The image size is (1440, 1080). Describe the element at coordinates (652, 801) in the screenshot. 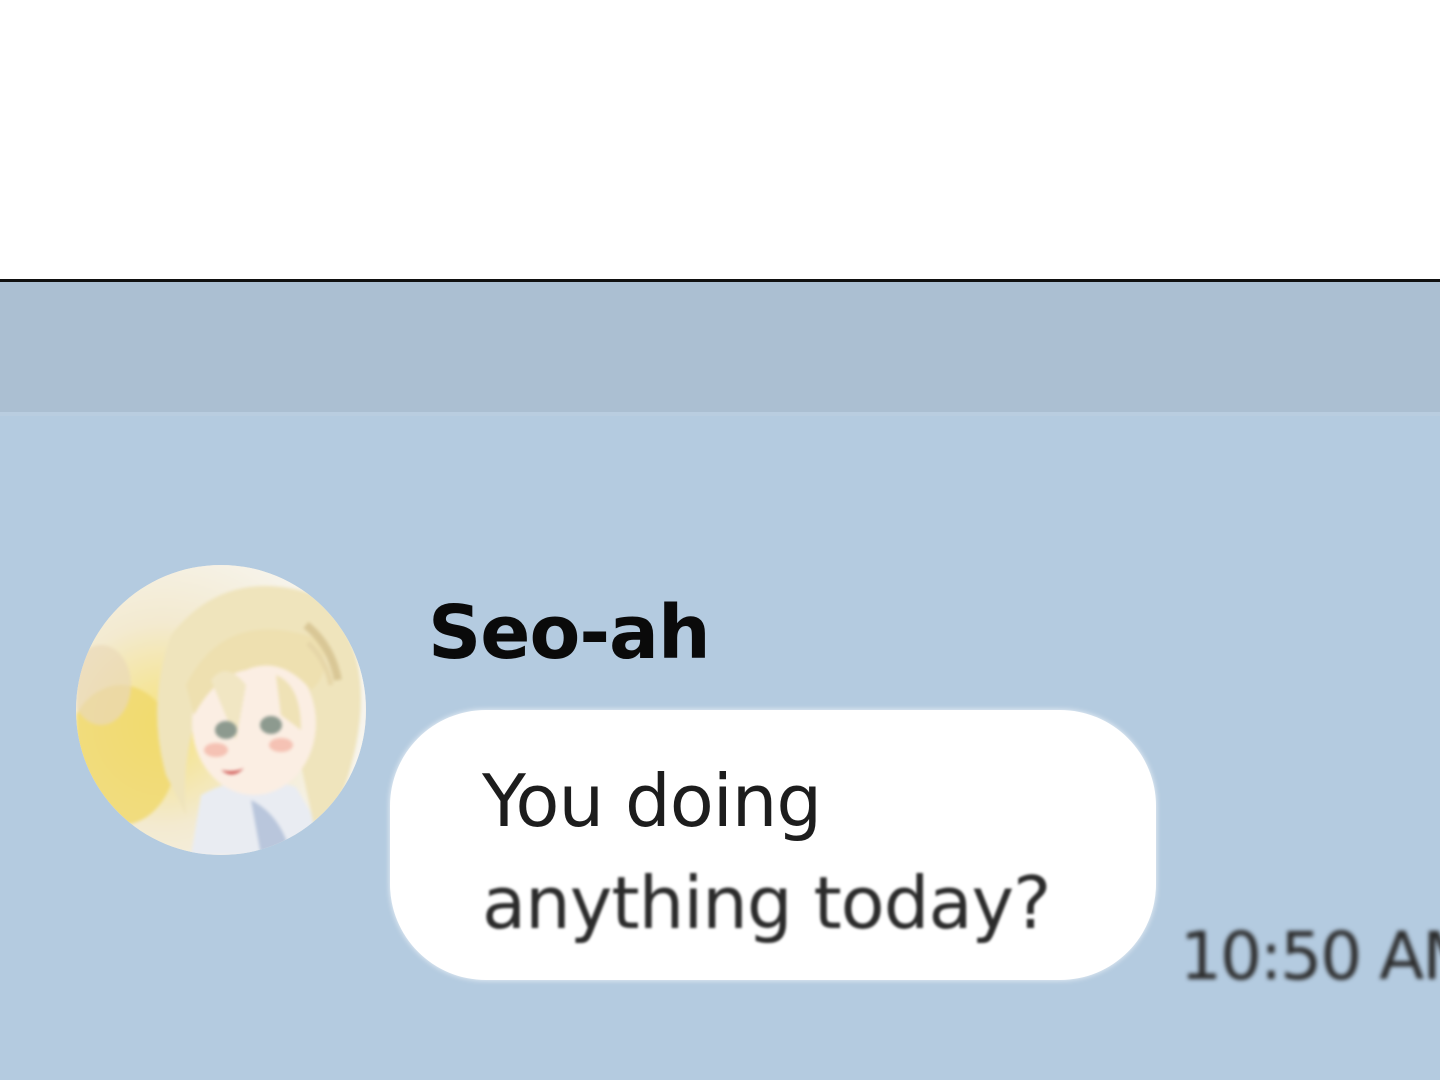

I see `message-line-1: You doing` at that location.